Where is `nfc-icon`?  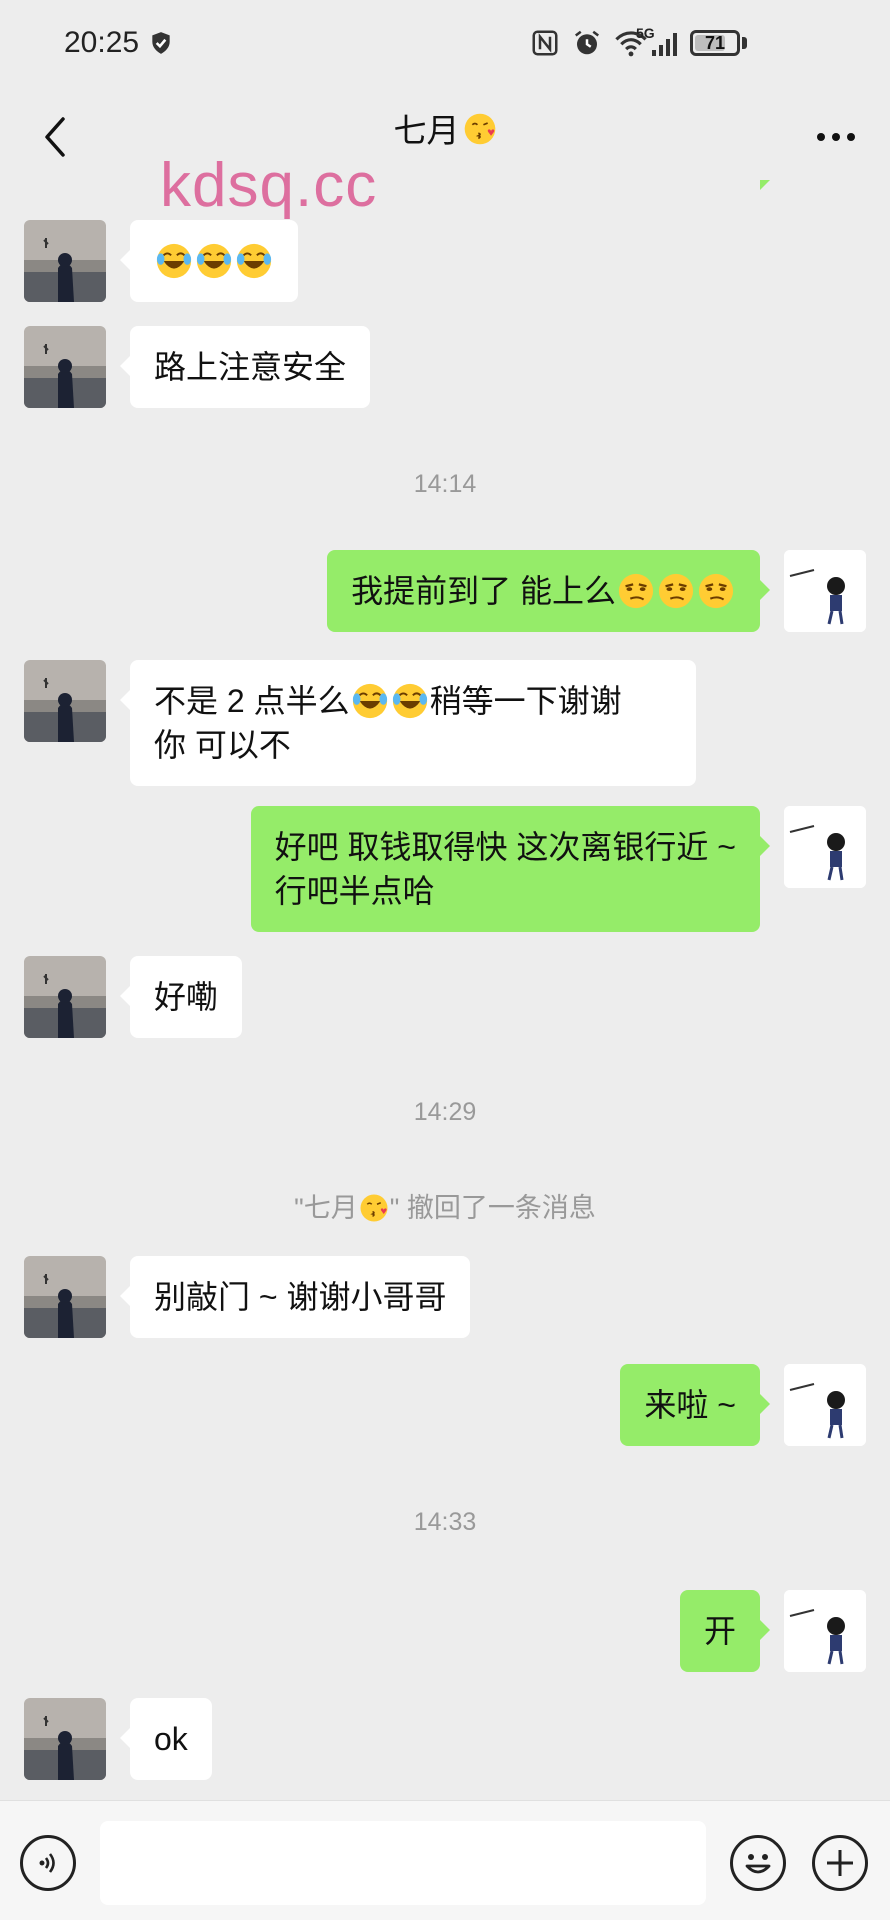 nfc-icon is located at coordinates (545, 43).